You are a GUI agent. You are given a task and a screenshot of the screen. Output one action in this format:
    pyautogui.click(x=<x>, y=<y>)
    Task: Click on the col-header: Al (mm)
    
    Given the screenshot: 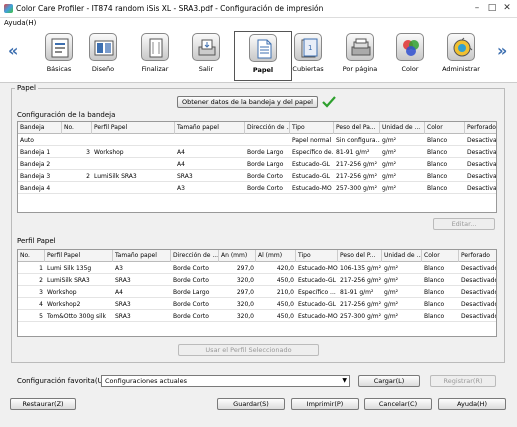 What is the action you would take?
    pyautogui.click(x=276, y=256)
    